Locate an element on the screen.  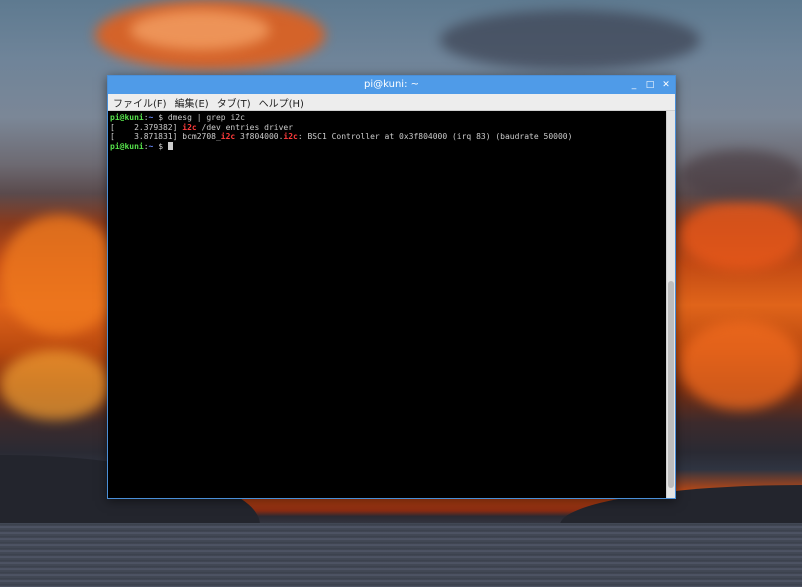
wallpaper-sea is located at coordinates (401, 555).